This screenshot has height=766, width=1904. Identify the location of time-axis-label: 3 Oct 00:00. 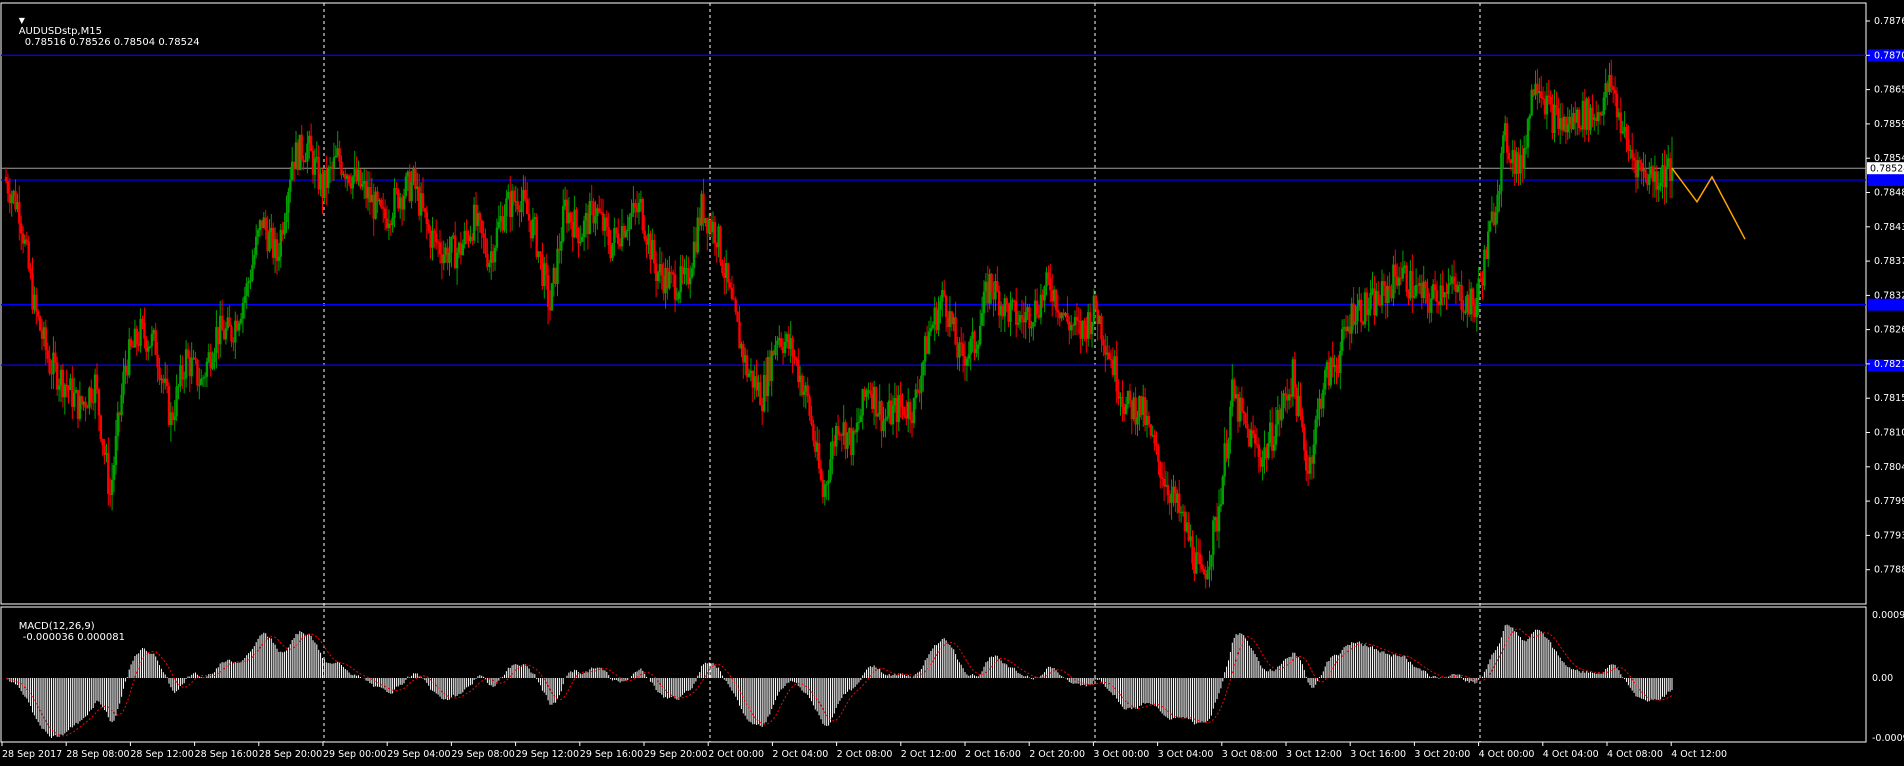
(1121, 754).